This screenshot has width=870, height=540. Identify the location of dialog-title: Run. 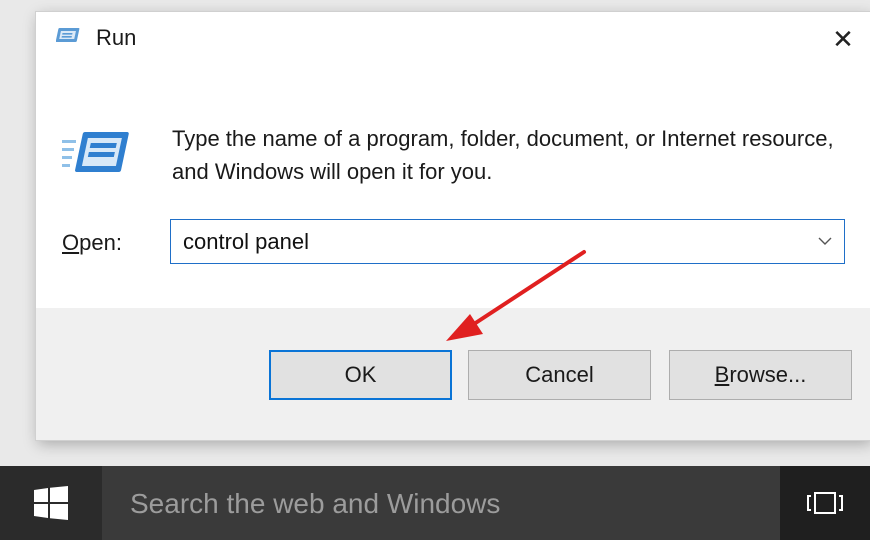
(116, 37).